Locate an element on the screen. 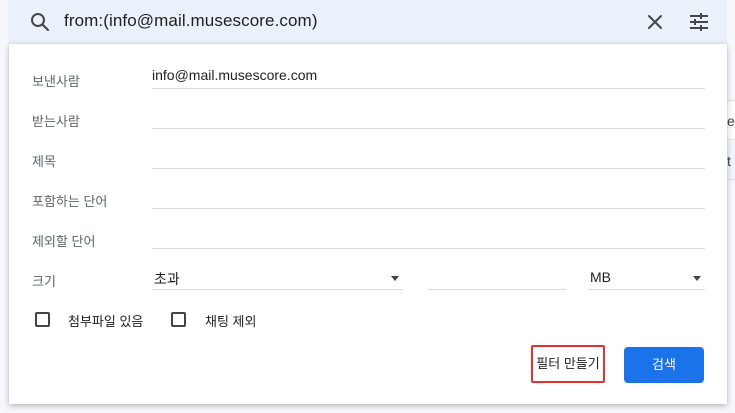  to-field is located at coordinates (428, 117).